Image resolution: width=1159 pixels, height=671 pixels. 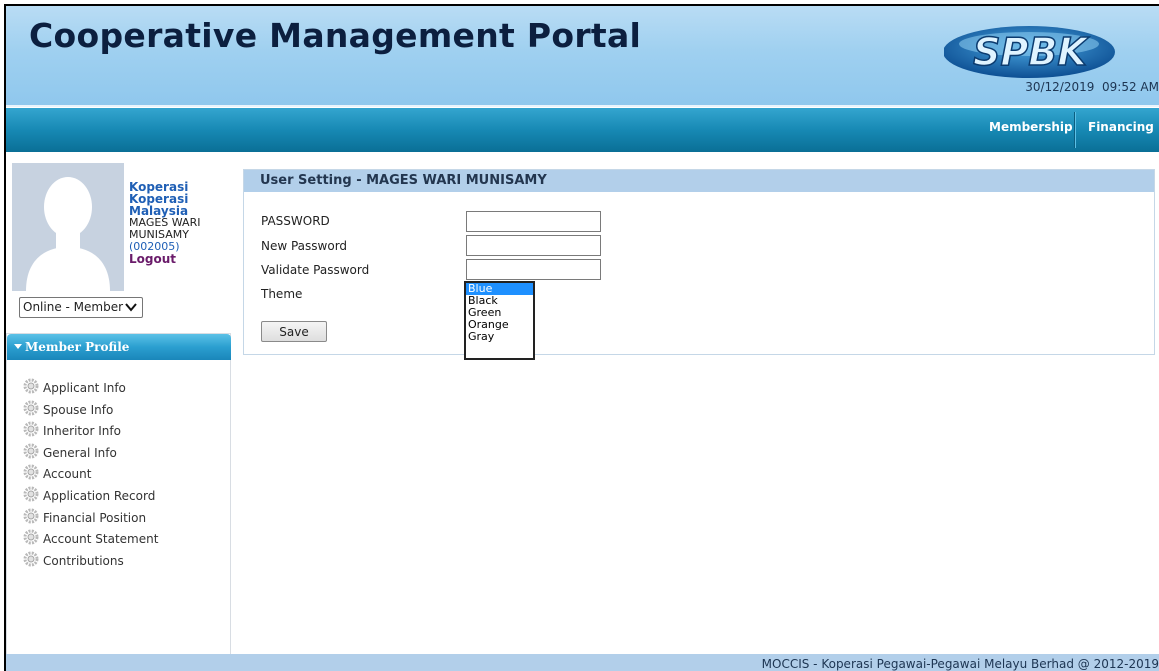 I want to click on nav-financing: Financing, so click(x=1121, y=127).